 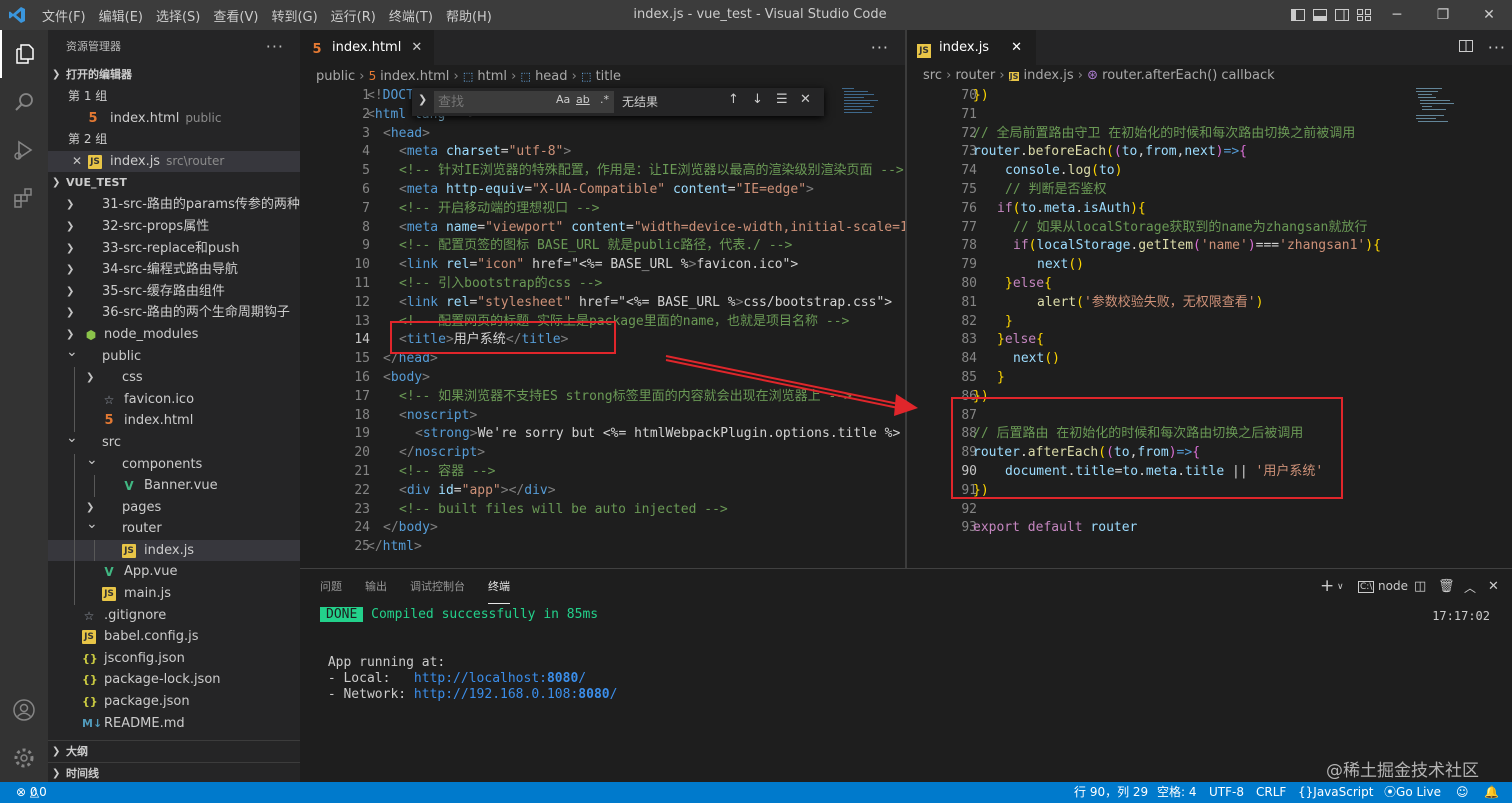 What do you see at coordinates (174, 421) in the screenshot?
I see `tree-item: 5 index.html` at bounding box center [174, 421].